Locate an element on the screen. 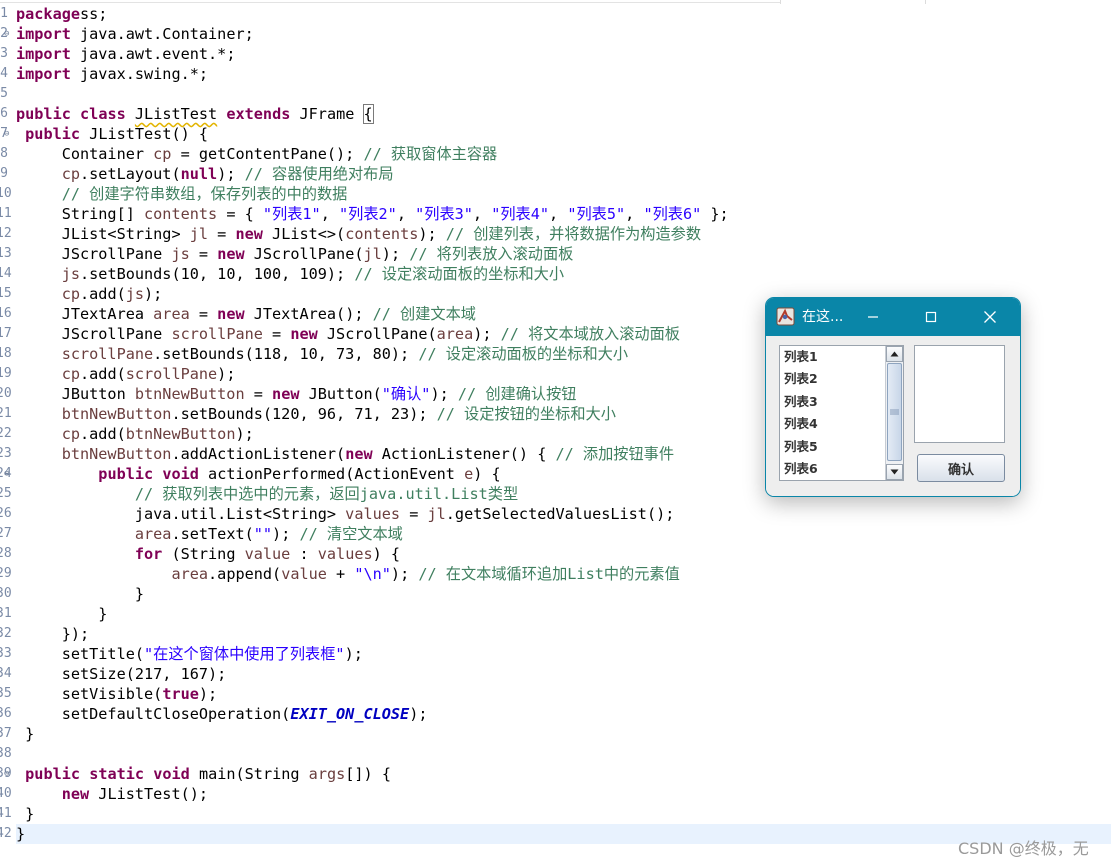 The width and height of the screenshot is (1111, 865). maximize-button is located at coordinates (931, 317).